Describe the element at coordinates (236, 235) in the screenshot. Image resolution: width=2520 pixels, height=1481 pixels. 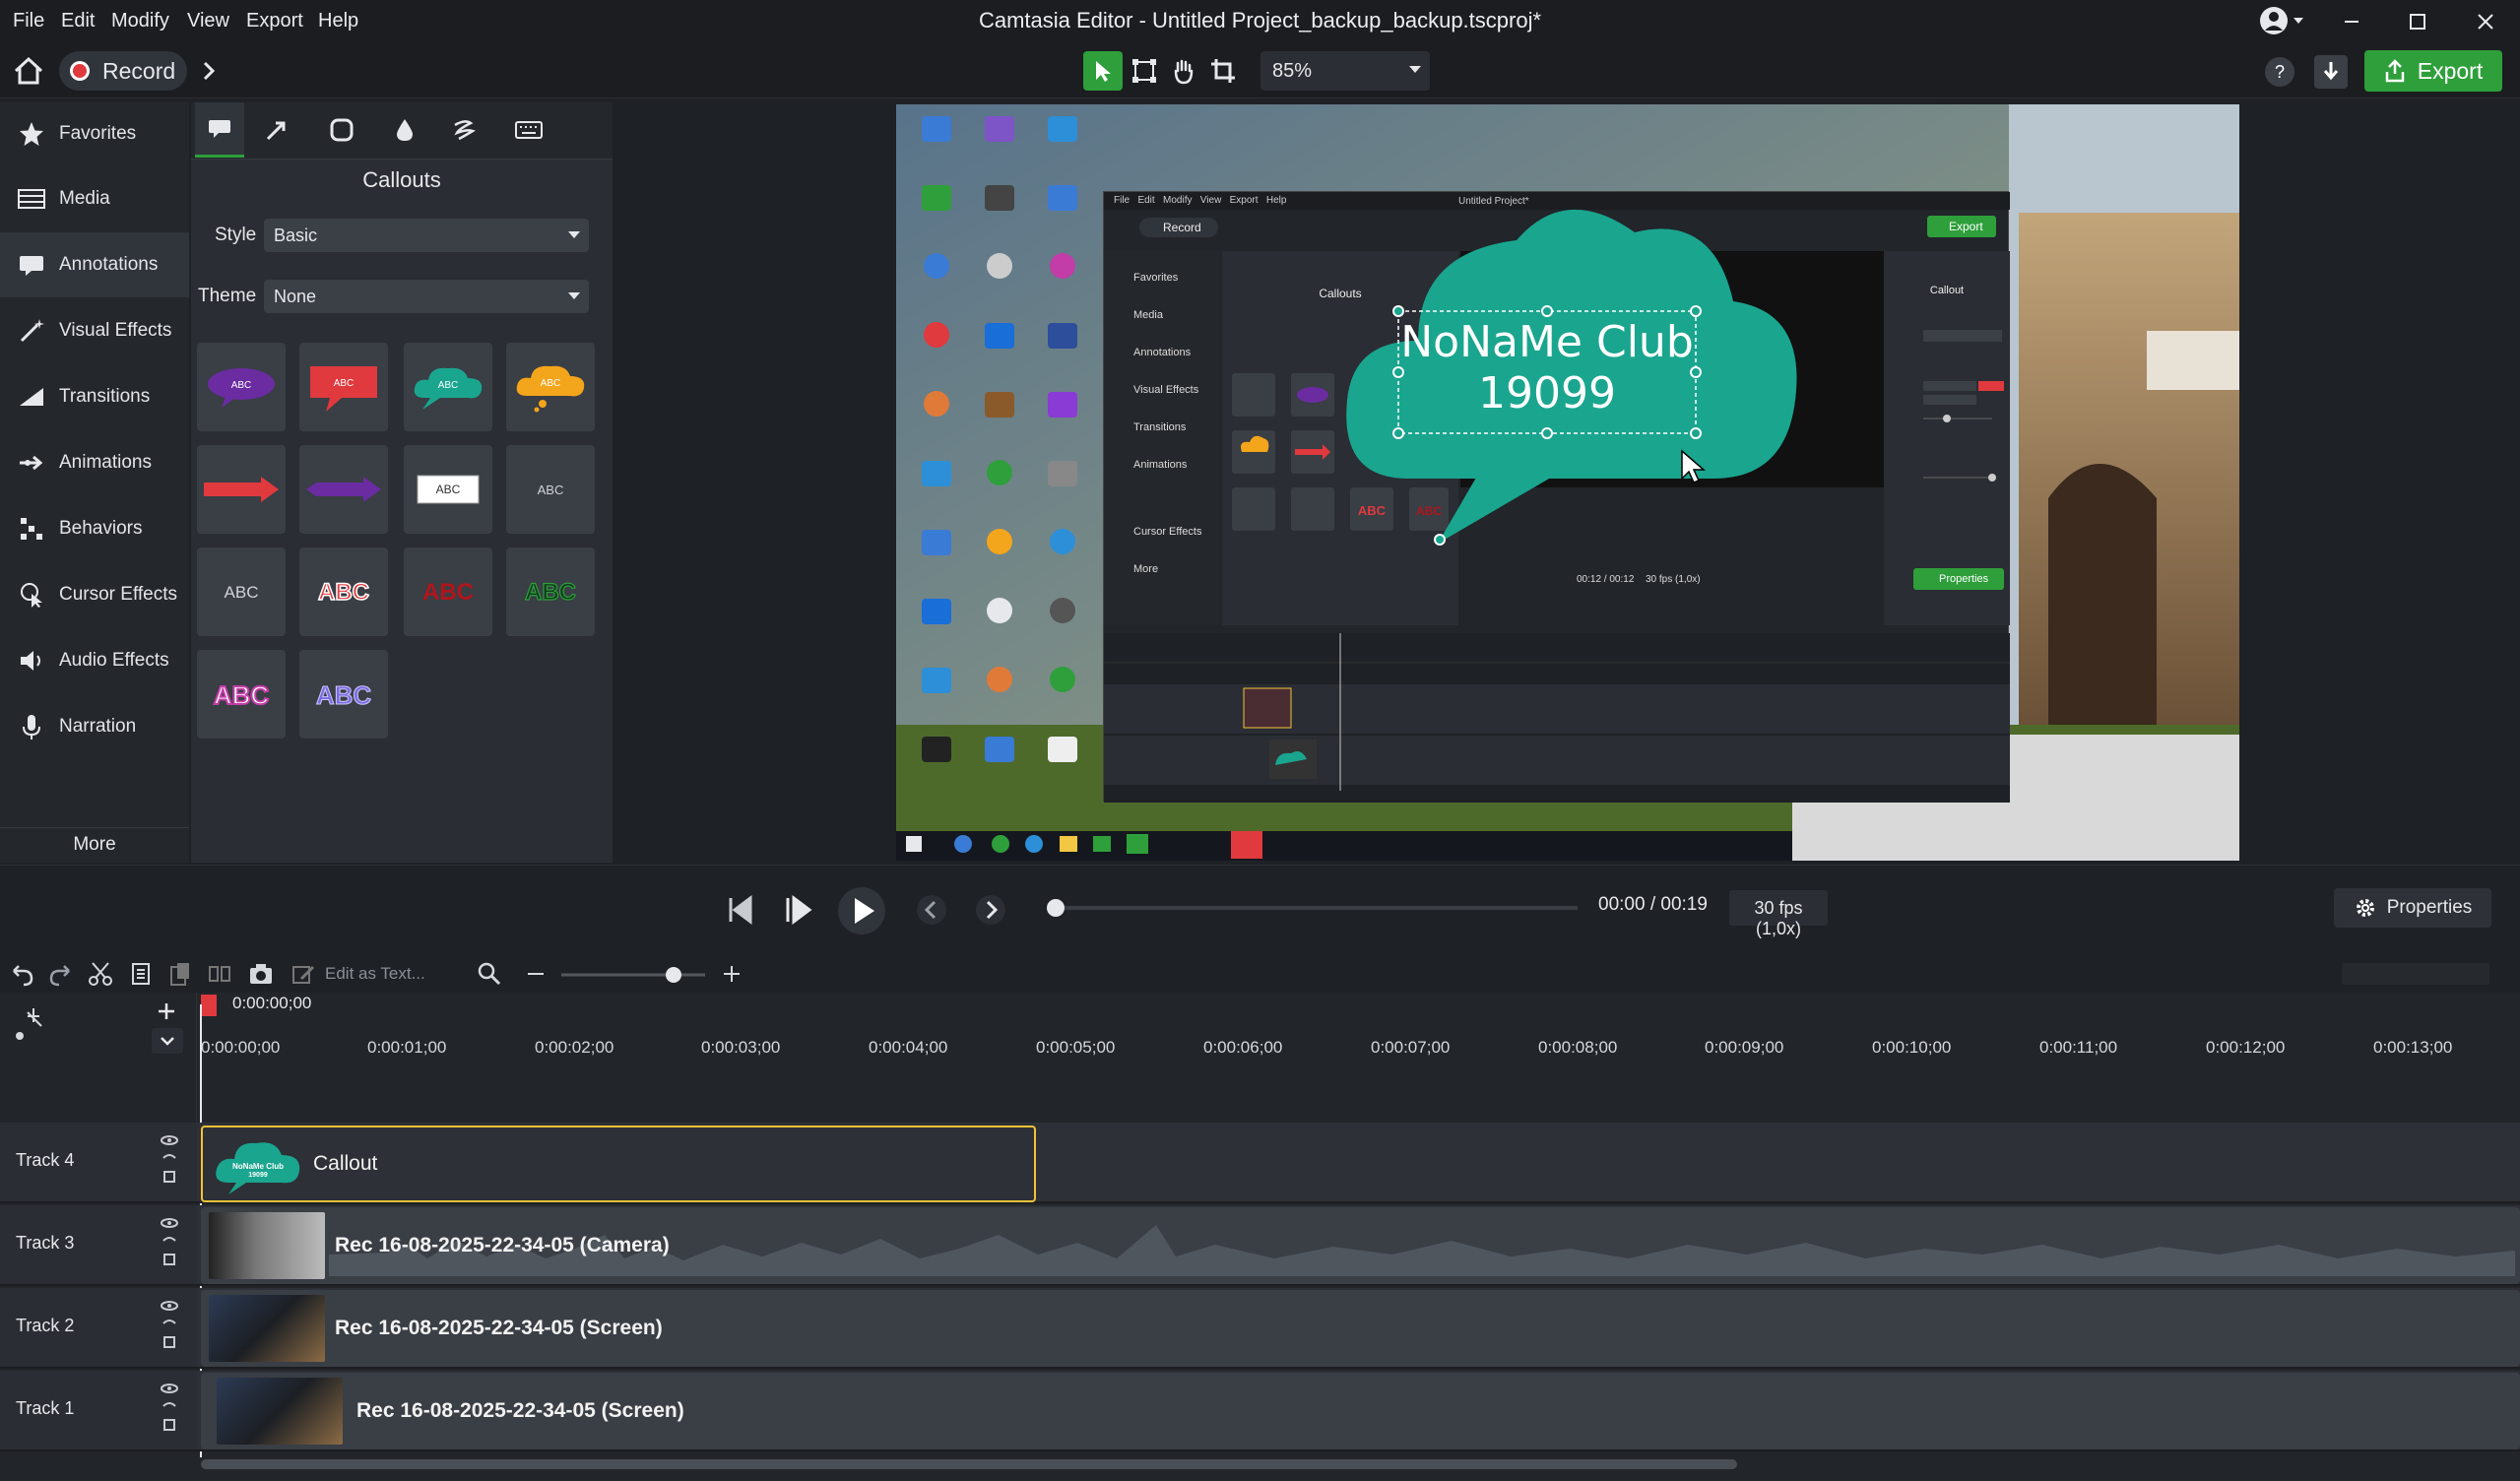
I see `style-label: Style` at that location.